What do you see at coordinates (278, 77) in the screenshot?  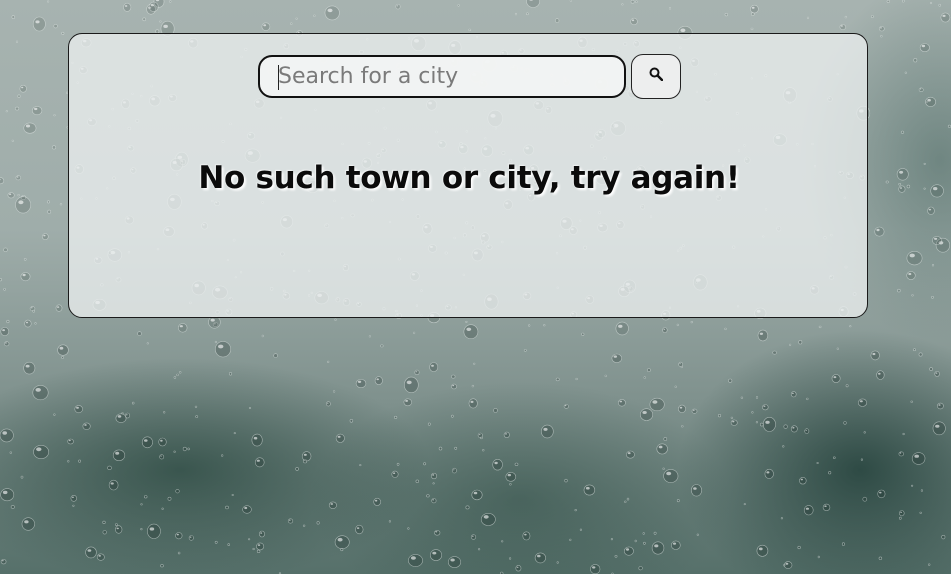 I see `text-caret` at bounding box center [278, 77].